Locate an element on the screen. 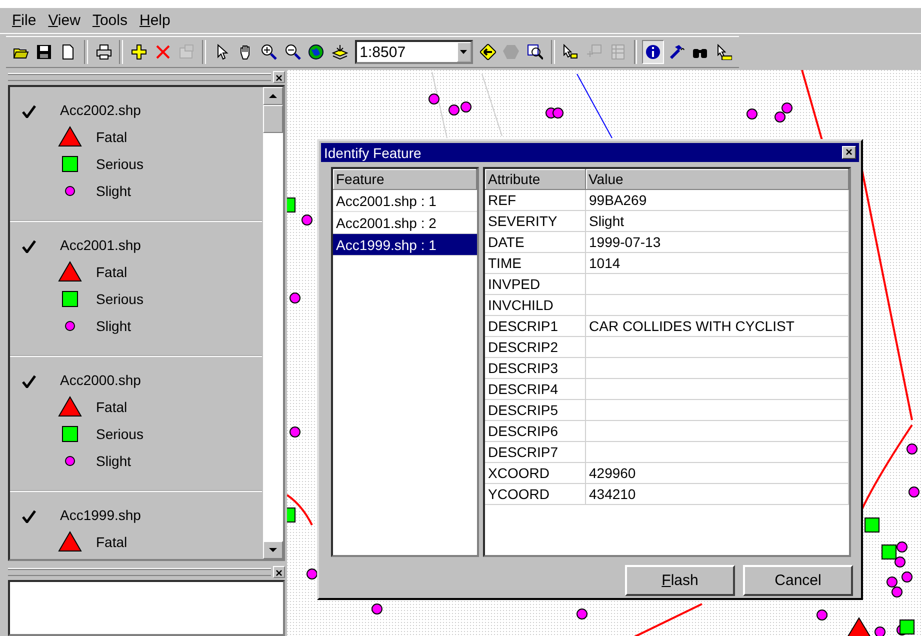  zoom-in-icon is located at coordinates (268, 52).